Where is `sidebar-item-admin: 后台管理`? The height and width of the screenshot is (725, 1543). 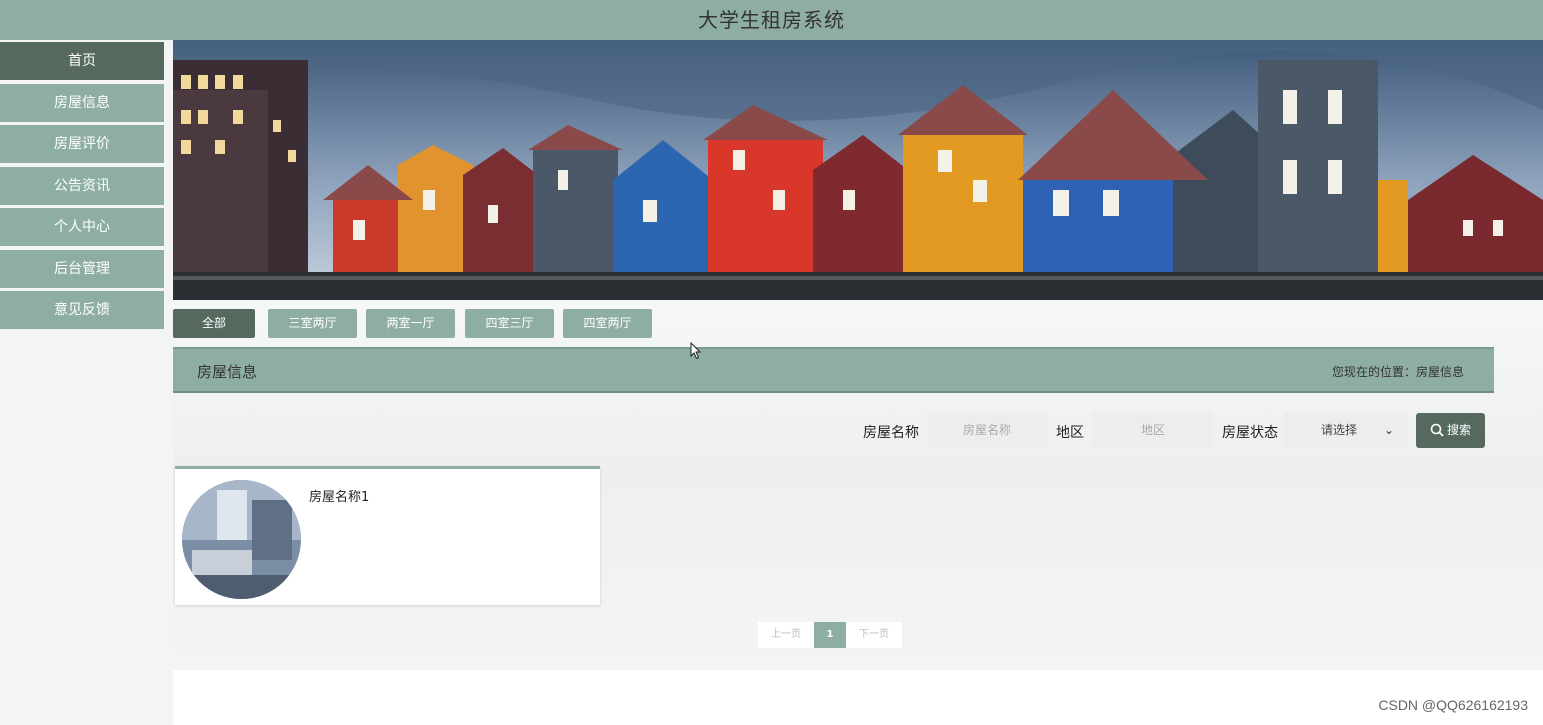 sidebar-item-admin: 后台管理 is located at coordinates (82, 269).